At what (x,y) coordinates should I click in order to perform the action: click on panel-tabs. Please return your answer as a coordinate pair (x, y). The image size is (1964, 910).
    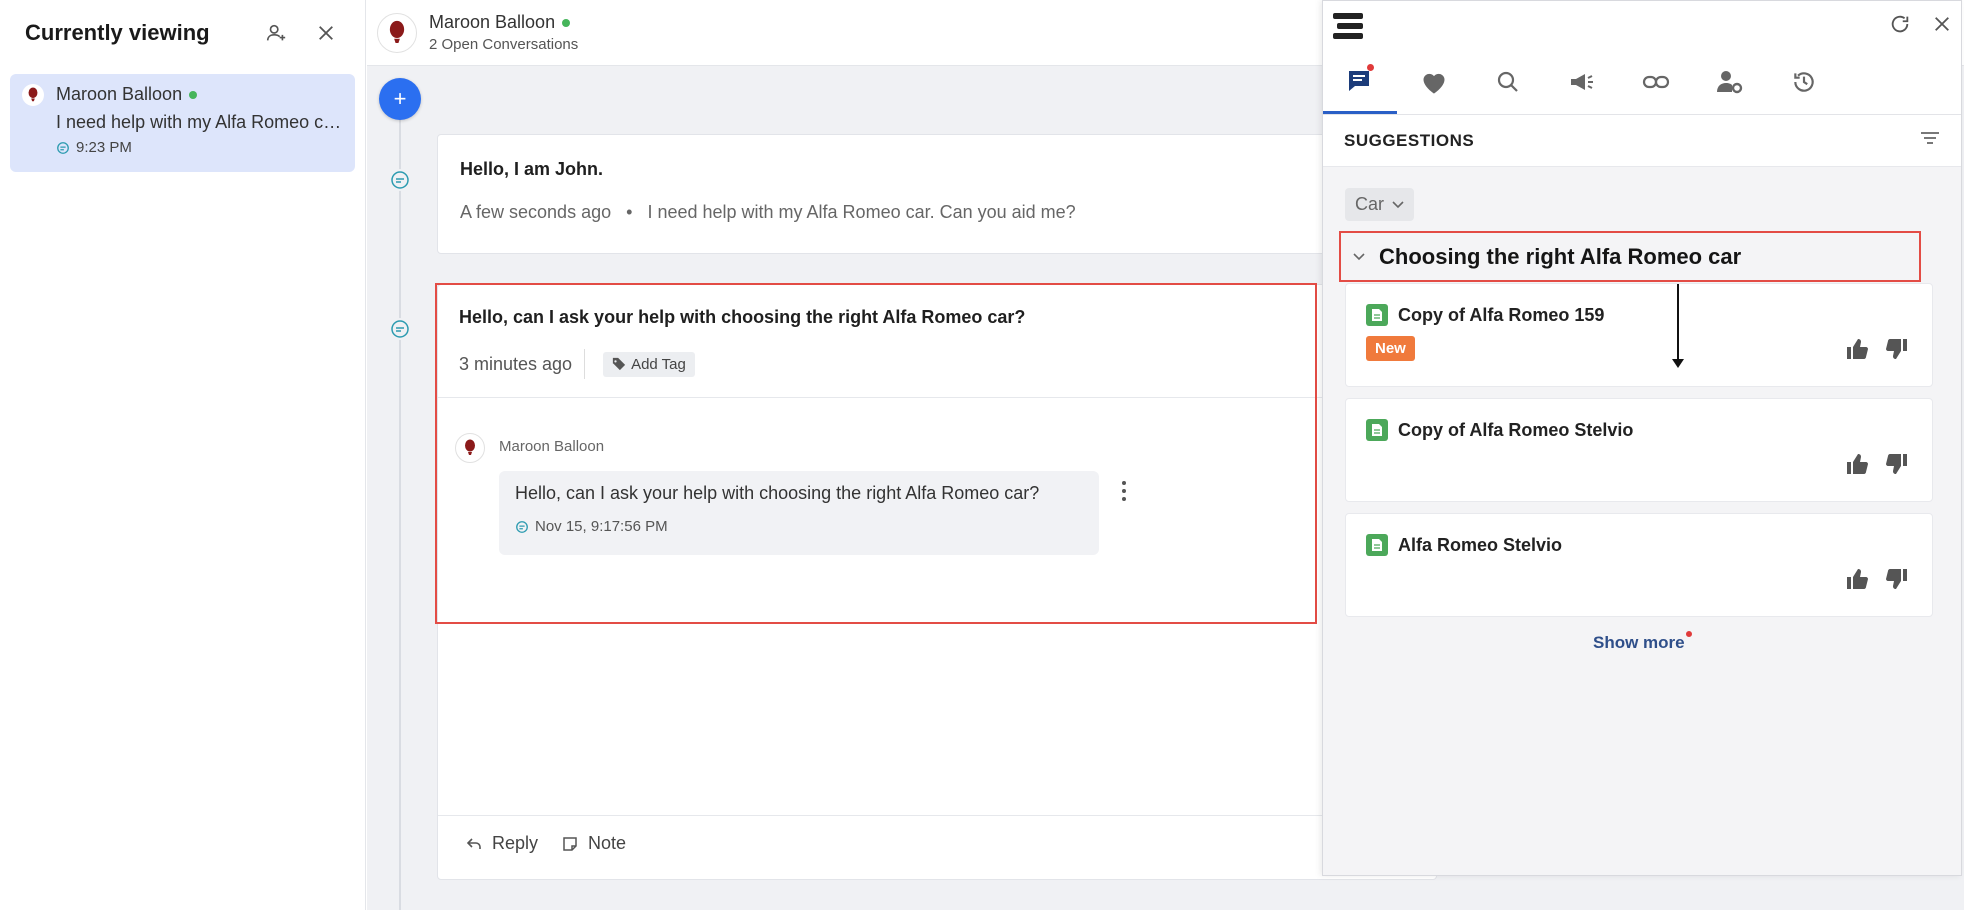
    Looking at the image, I should click on (1642, 83).